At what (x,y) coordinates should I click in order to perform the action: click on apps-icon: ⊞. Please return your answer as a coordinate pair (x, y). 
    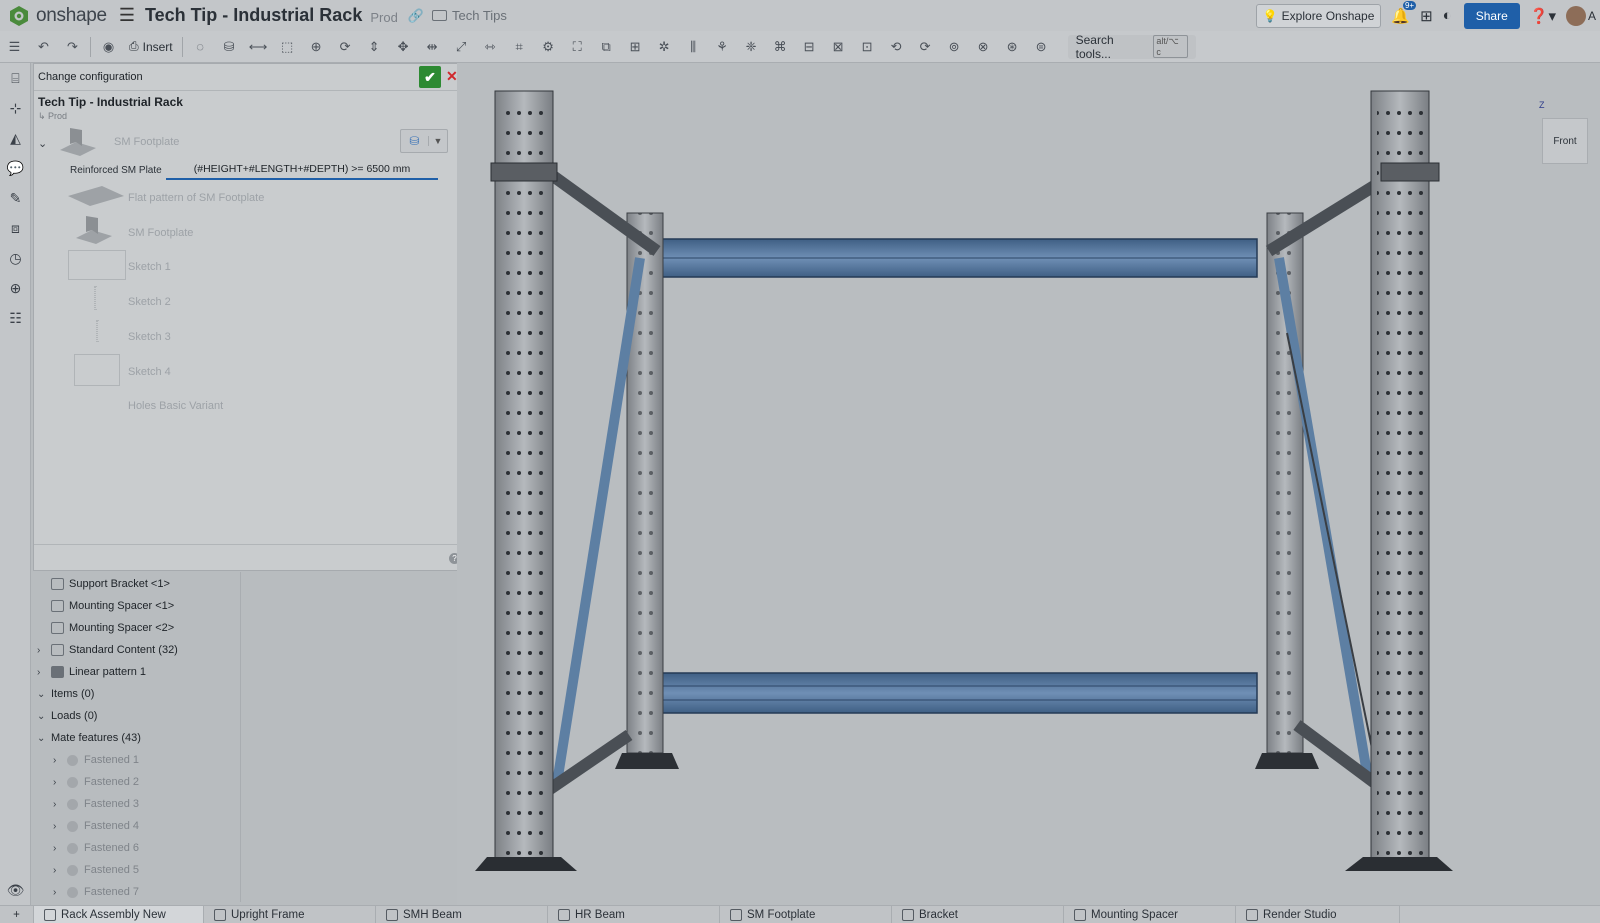
    Looking at the image, I should click on (1426, 16).